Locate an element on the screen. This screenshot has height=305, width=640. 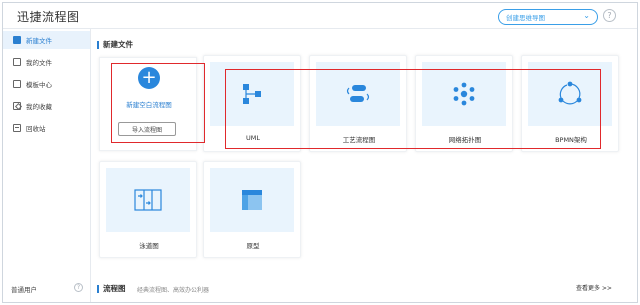
user-label: 普通用户 is located at coordinates (24, 290).